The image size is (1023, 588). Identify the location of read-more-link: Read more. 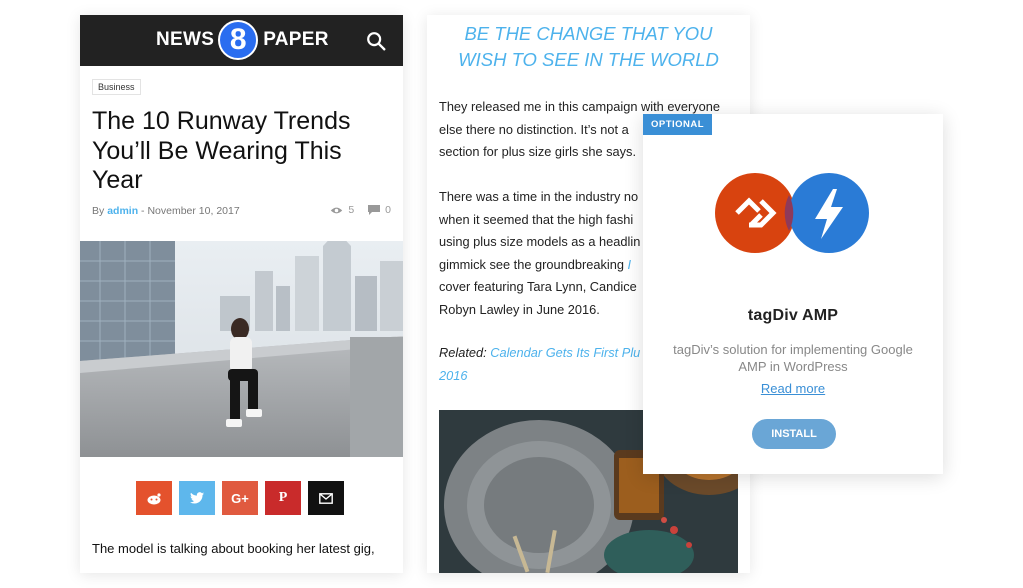
(793, 388).